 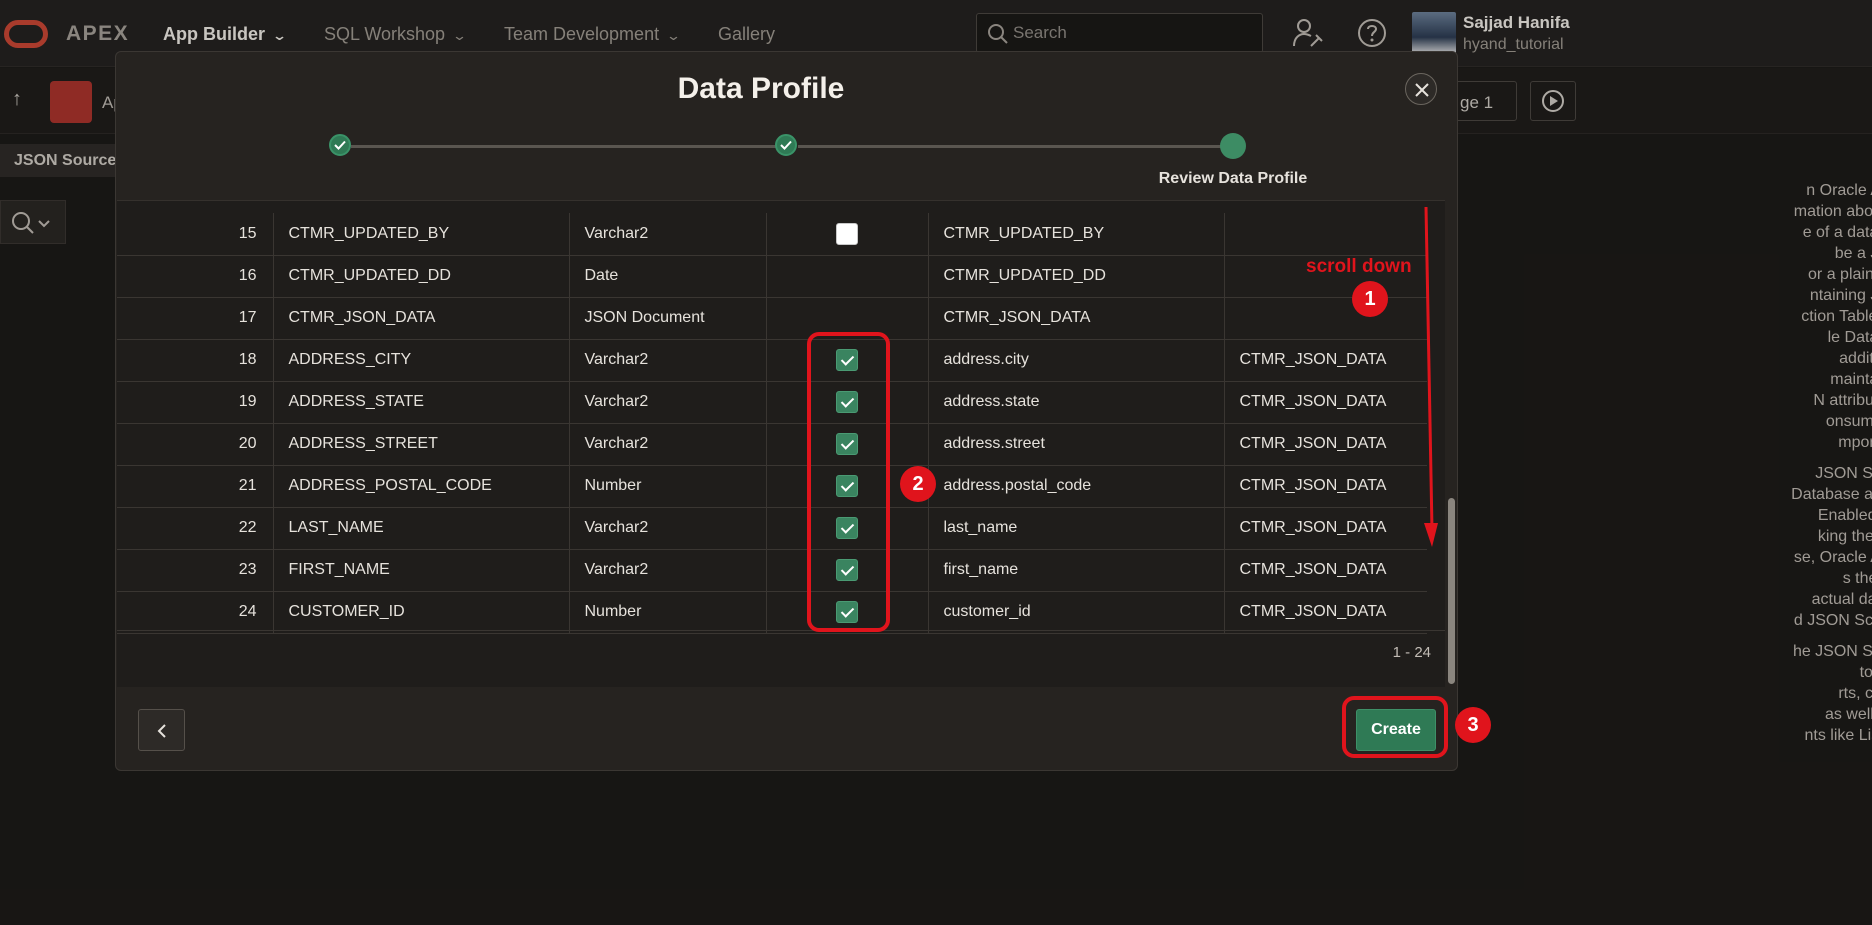 What do you see at coordinates (1076, 276) in the screenshot?
I see `json-path-cell: CTMR_UPDATED_DD` at bounding box center [1076, 276].